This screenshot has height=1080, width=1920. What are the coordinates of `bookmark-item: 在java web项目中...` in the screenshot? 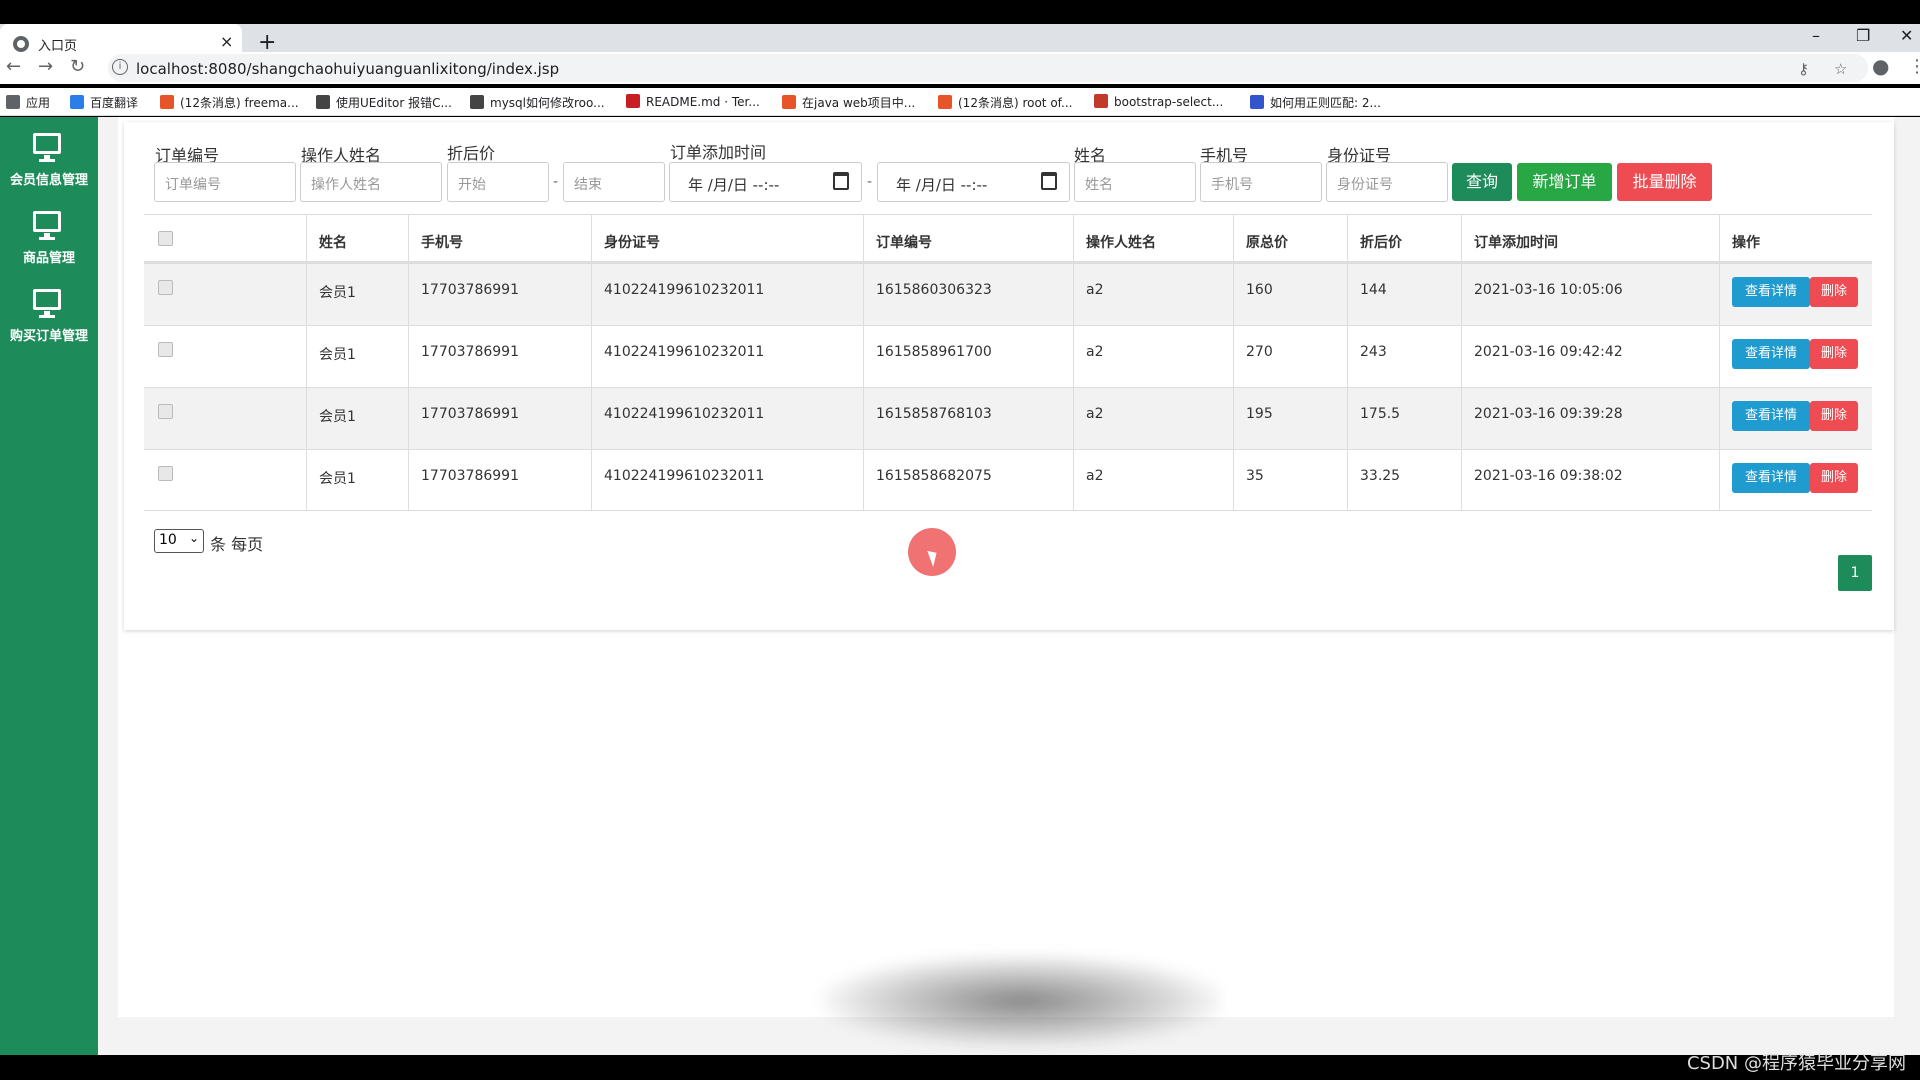 It's located at (848, 102).